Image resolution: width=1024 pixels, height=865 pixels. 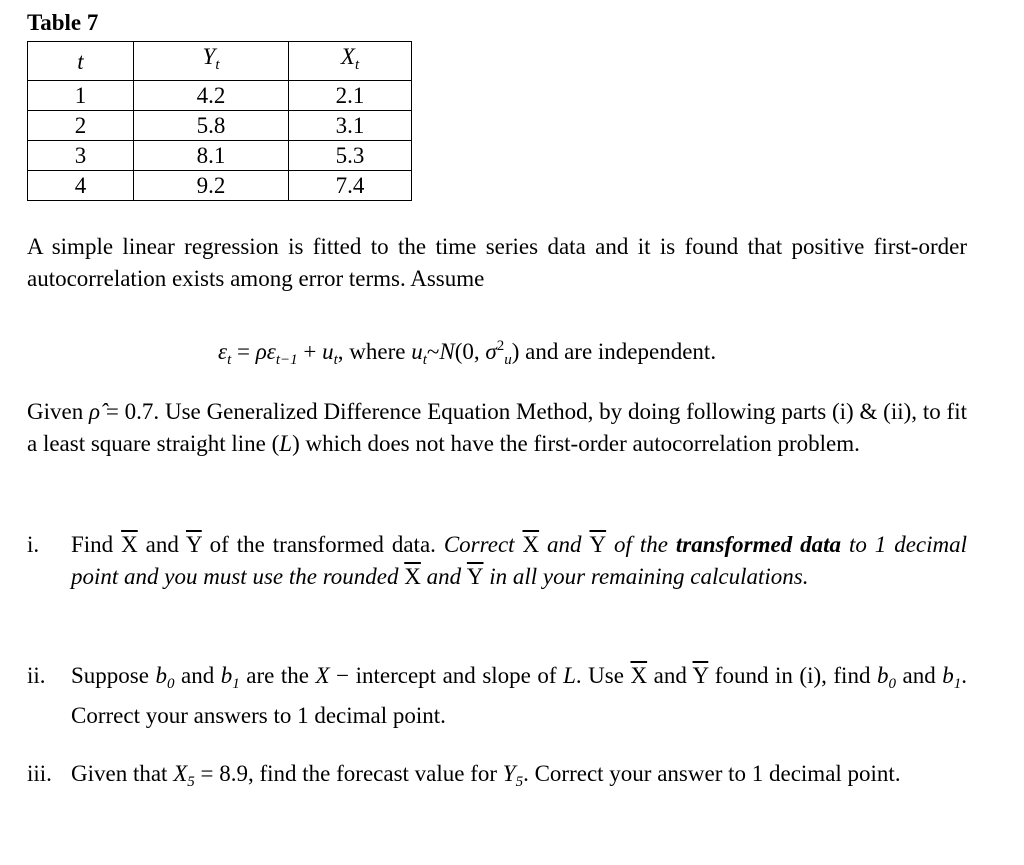 I want to click on math-fragment: ρ̂, so click(x=95, y=411).